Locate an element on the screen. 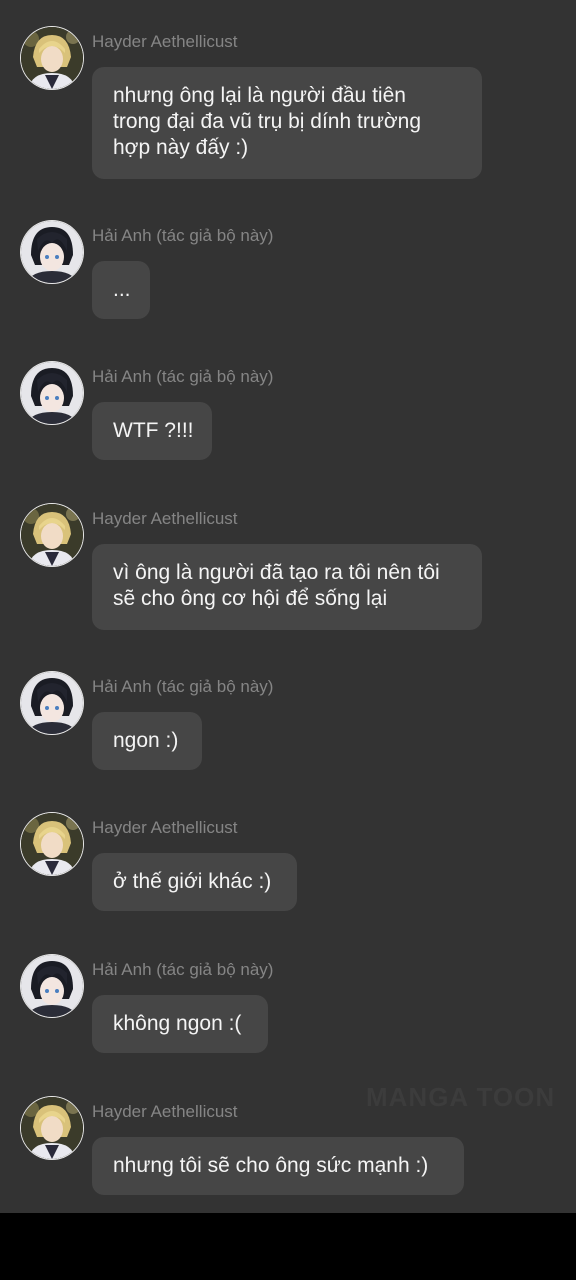 Image resolution: width=576 pixels, height=1280 pixels. message-text: nhưng tôi sẽ cho ông sức mạnh :) is located at coordinates (271, 1165).